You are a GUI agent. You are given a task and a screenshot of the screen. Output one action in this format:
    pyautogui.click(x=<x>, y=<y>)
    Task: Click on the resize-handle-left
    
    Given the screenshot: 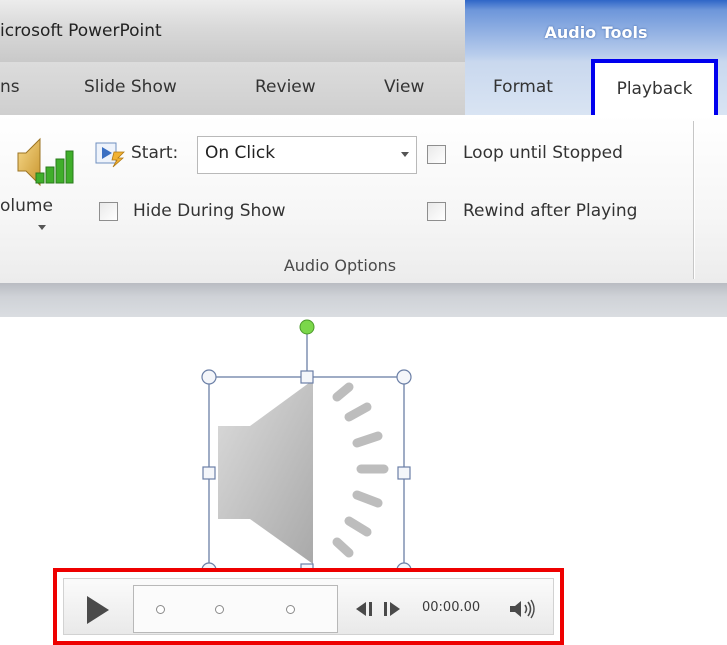 What is the action you would take?
    pyautogui.click(x=209, y=473)
    